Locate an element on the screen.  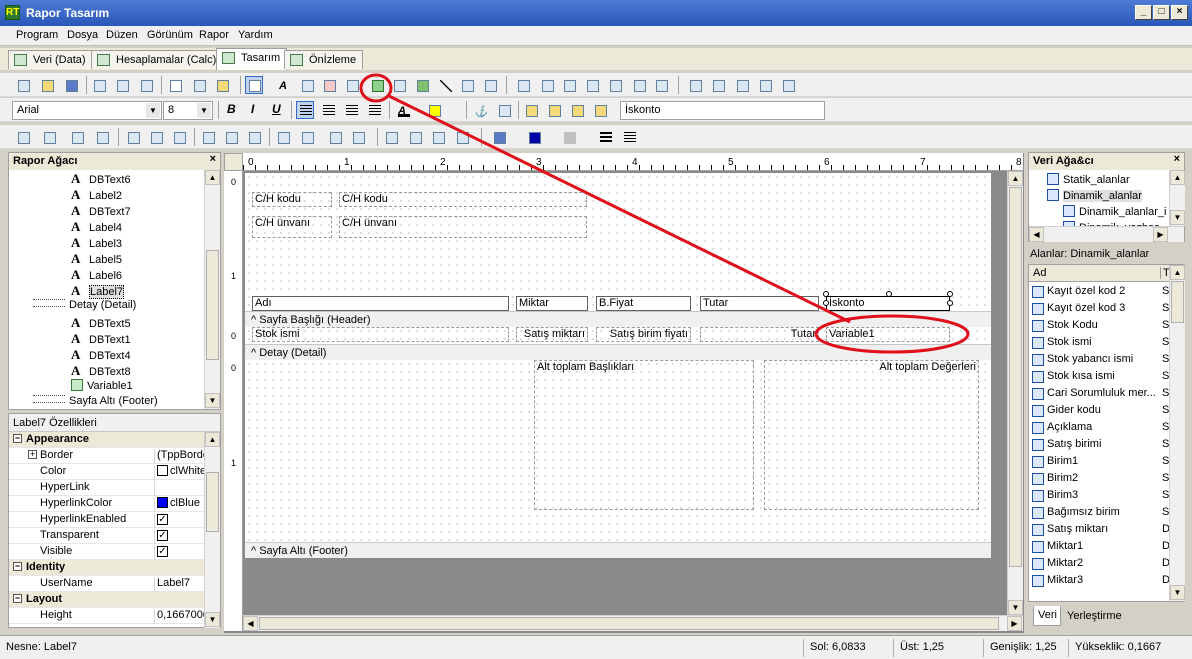
tab-calc: Hesaplamalar (Calc) is located at coordinates (157, 59).